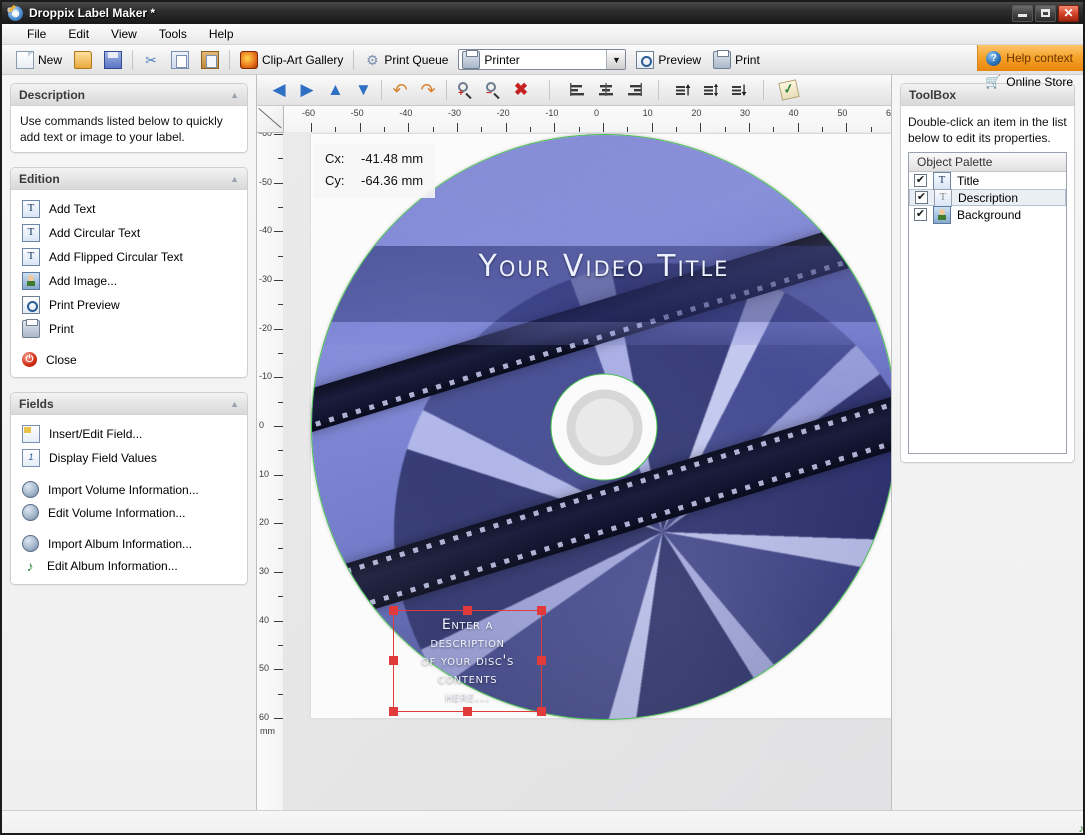 The height and width of the screenshot is (835, 1085). Describe the element at coordinates (129, 233) in the screenshot. I see `command-add-circular-text: T Add Circular Text` at that location.